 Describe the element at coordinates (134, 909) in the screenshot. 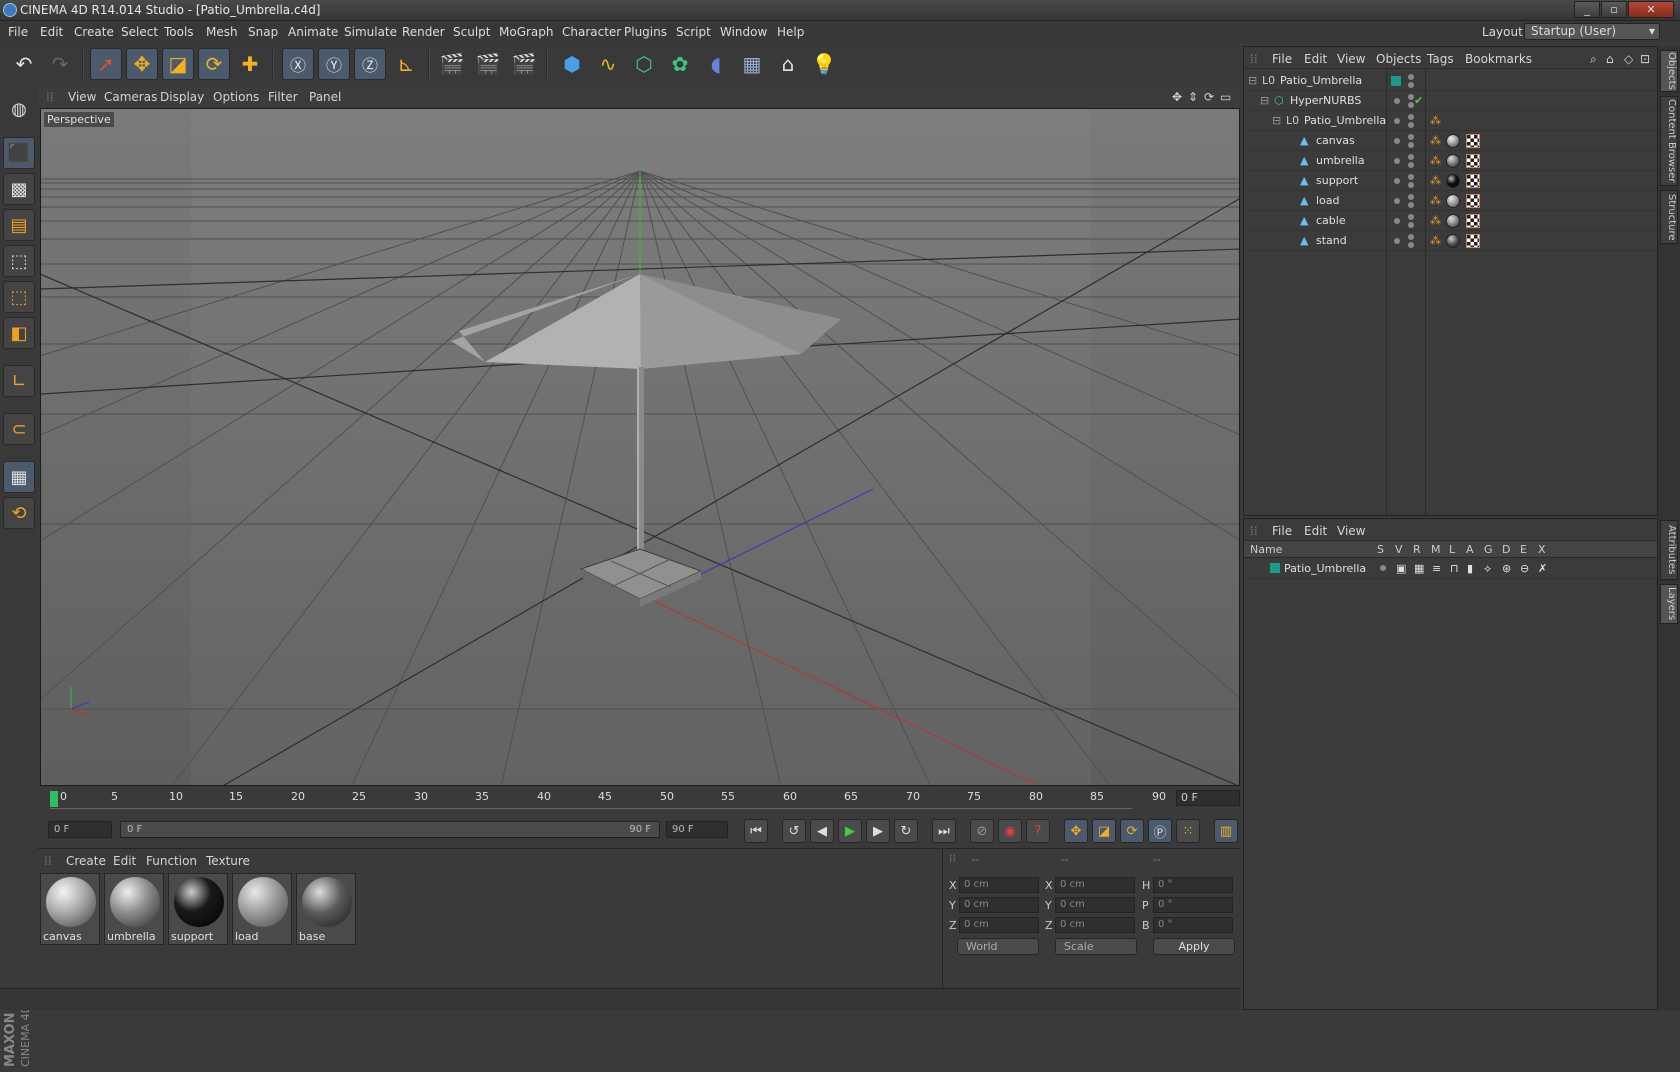

I see `material-swatch: umbrella` at that location.